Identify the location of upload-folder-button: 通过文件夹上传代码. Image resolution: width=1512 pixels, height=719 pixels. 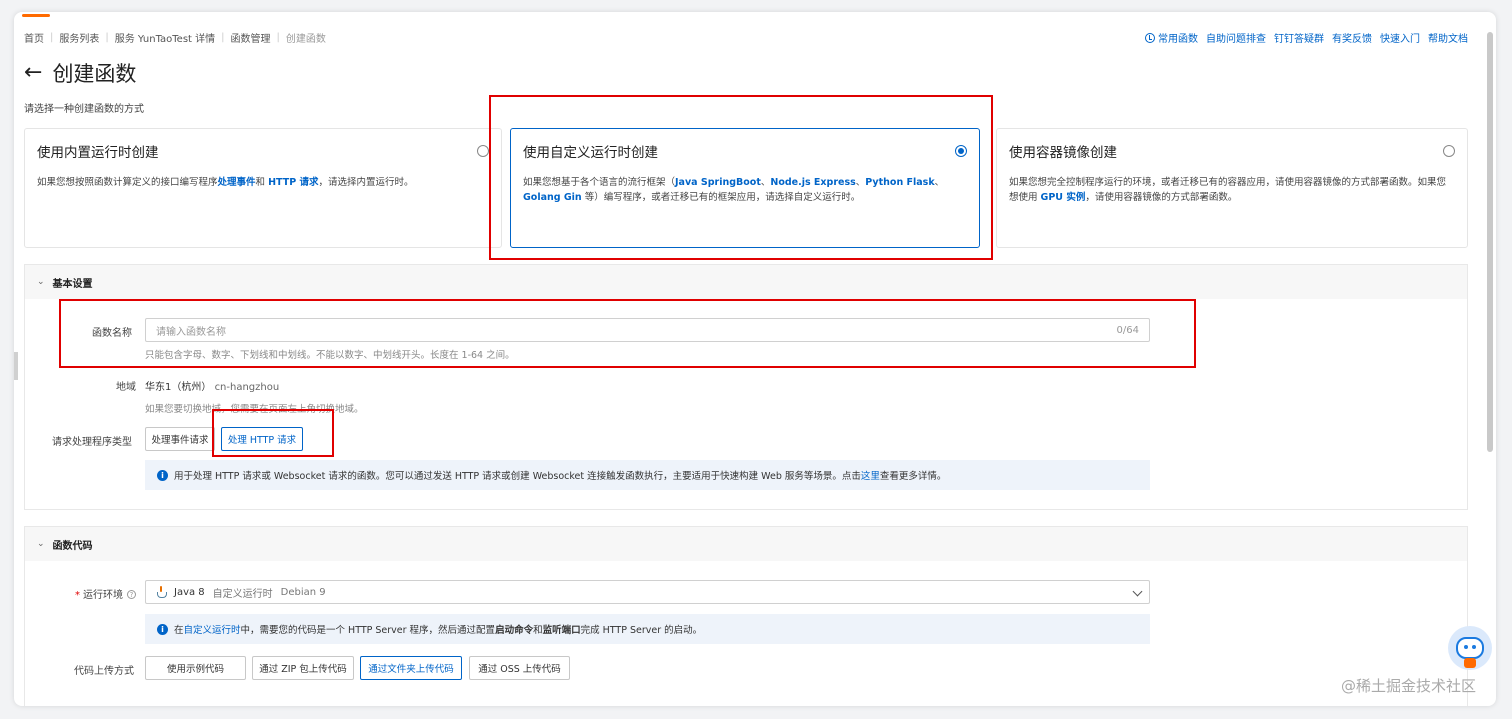
(411, 668).